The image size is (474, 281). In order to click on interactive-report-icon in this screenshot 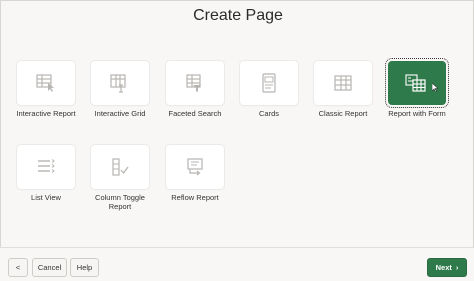, I will do `click(45, 83)`.